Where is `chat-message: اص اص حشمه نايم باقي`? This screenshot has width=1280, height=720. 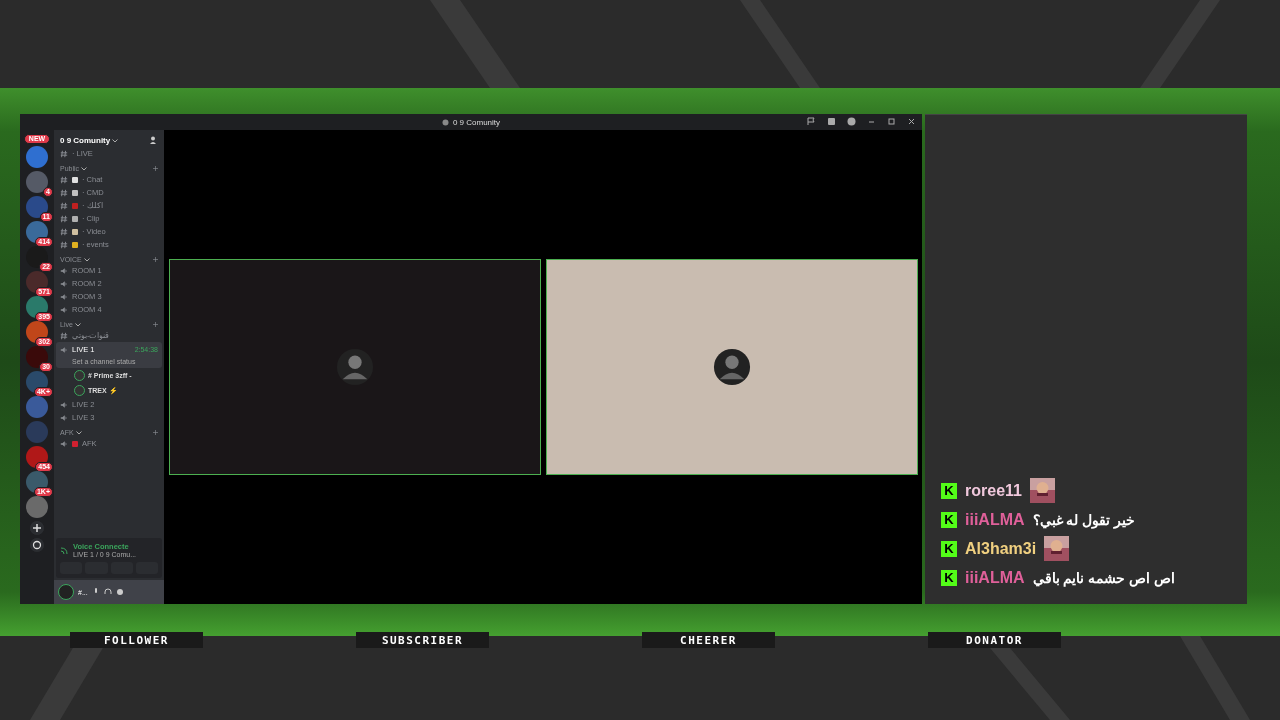 chat-message: اص اص حشمه نايم باقي is located at coordinates (1104, 577).